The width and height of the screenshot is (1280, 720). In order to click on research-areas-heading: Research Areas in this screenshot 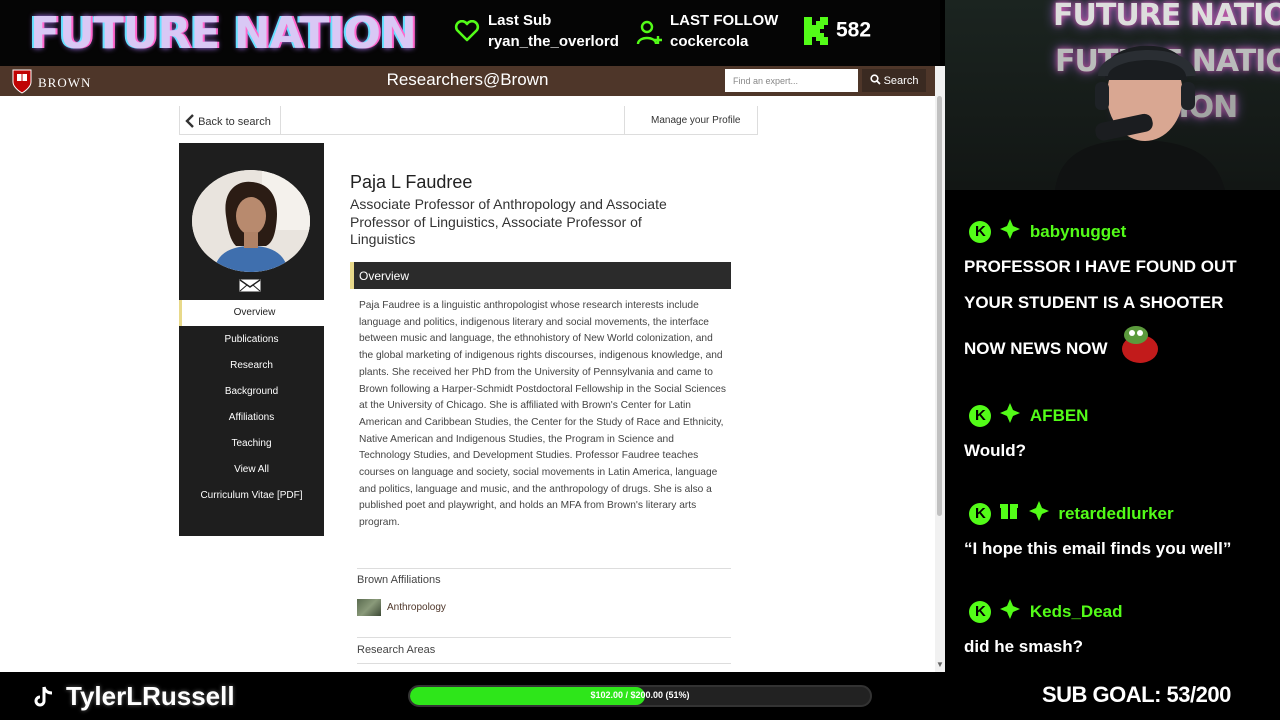, I will do `click(544, 646)`.